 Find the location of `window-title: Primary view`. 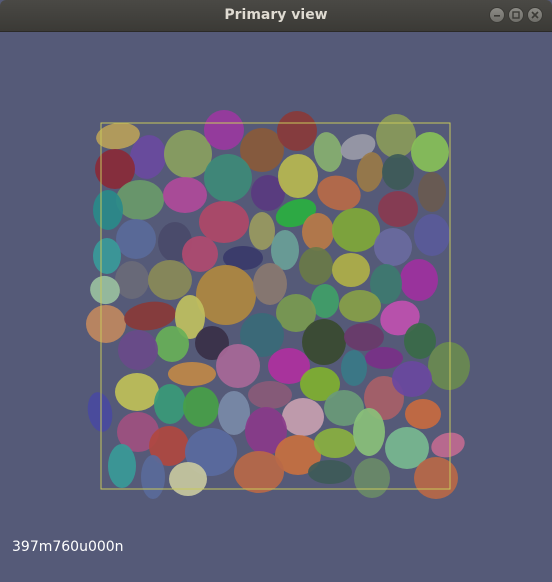

window-title: Primary view is located at coordinates (276, 15).